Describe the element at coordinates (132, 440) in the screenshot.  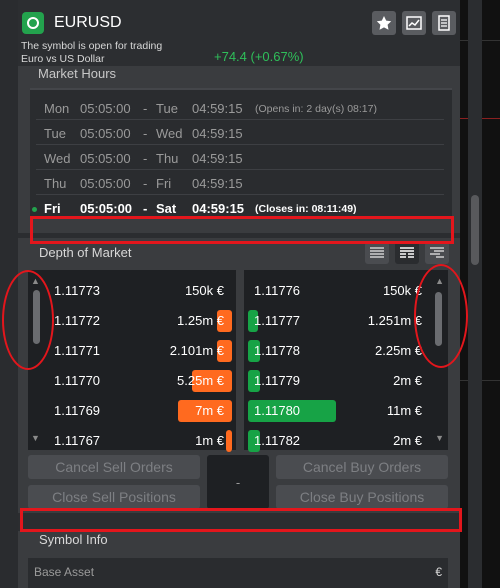
I see `dom-sell-row: 1.11767 1m €` at that location.